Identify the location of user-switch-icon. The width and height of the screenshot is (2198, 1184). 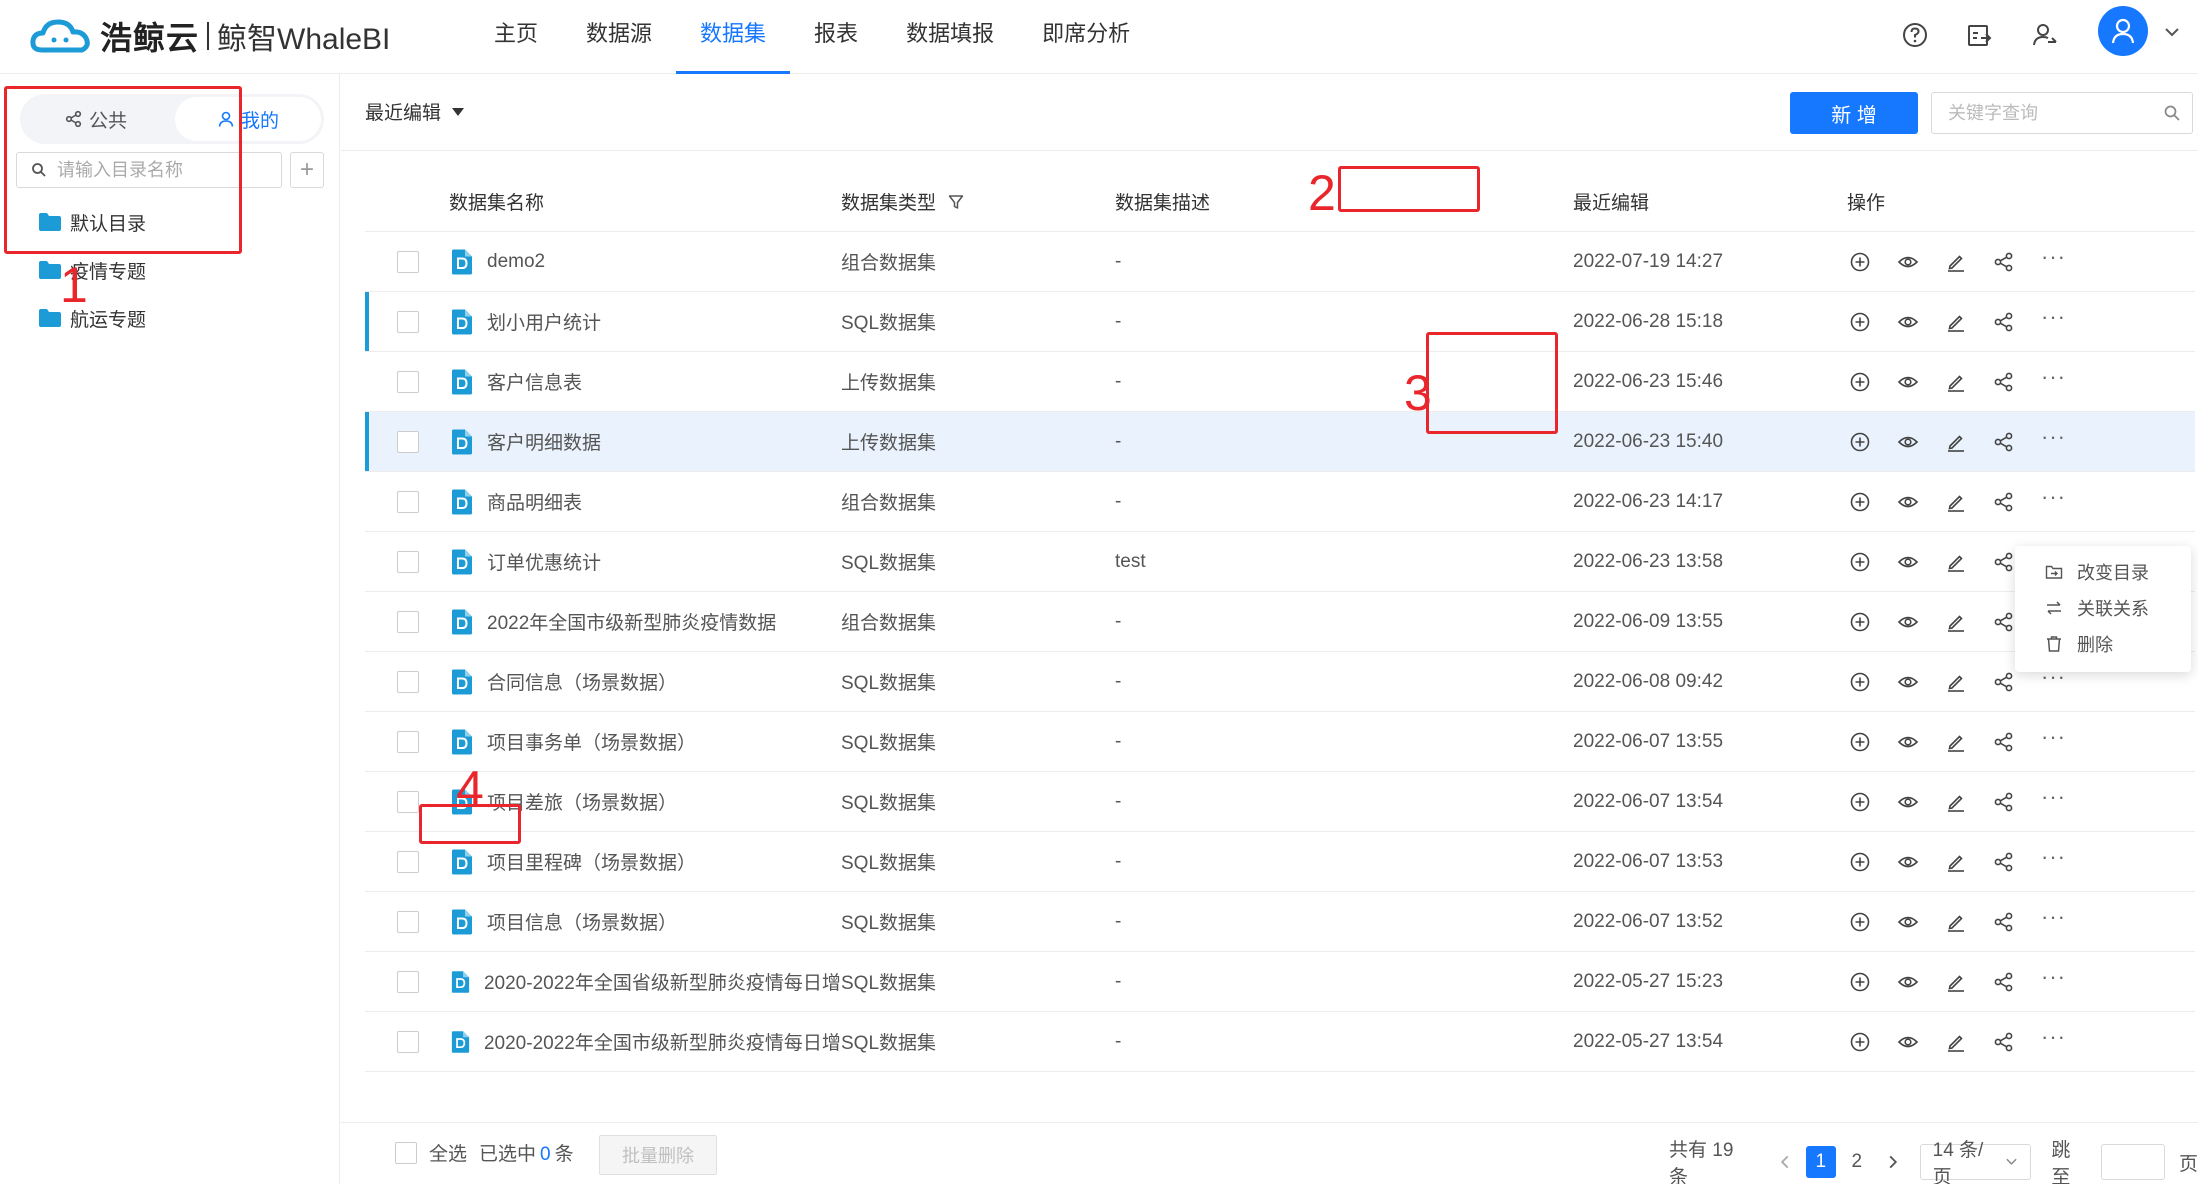
(2045, 35).